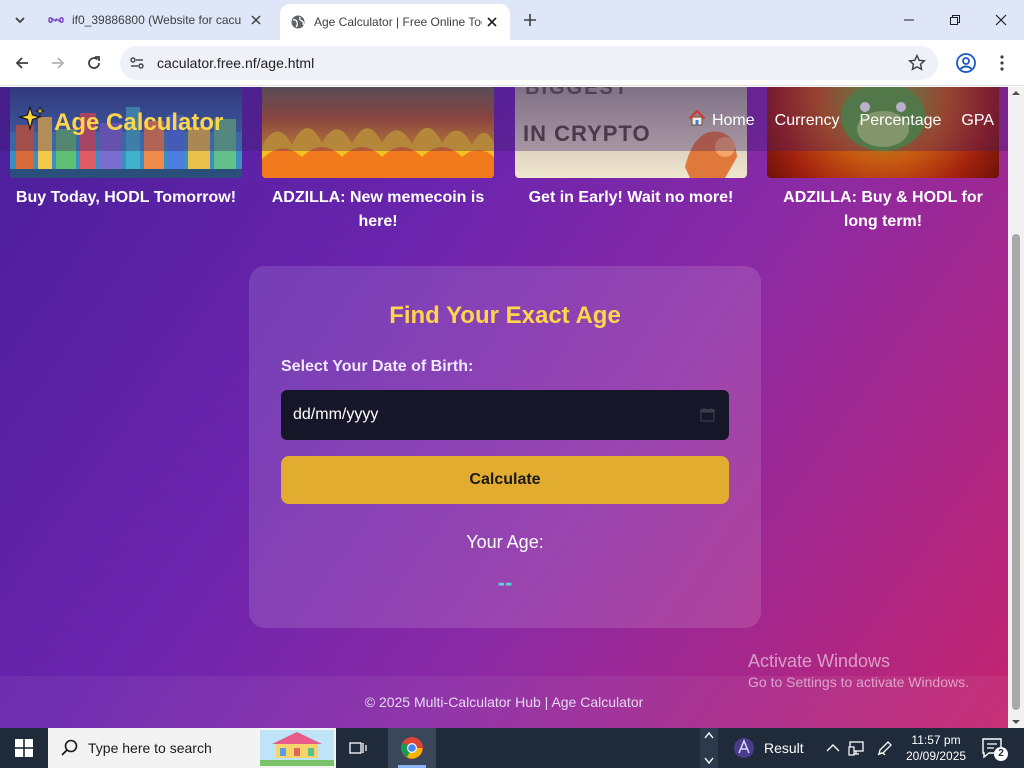 The height and width of the screenshot is (768, 1024). I want to click on taskbar-search: Type here to search, so click(192, 748).